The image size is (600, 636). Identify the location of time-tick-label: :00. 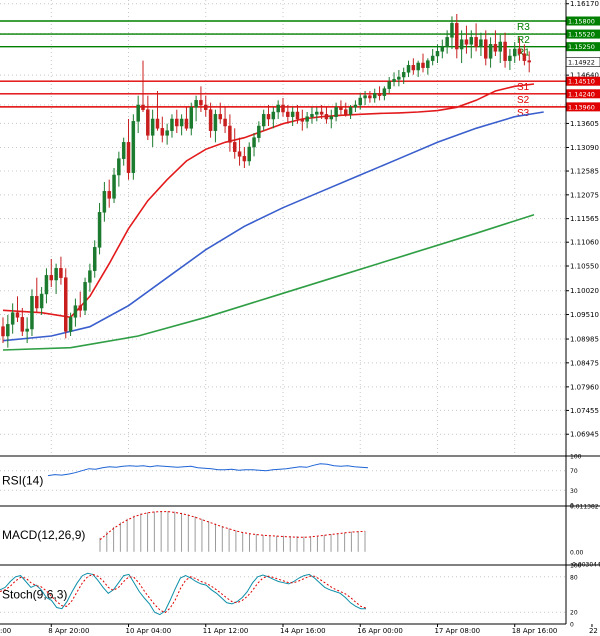
(5, 631).